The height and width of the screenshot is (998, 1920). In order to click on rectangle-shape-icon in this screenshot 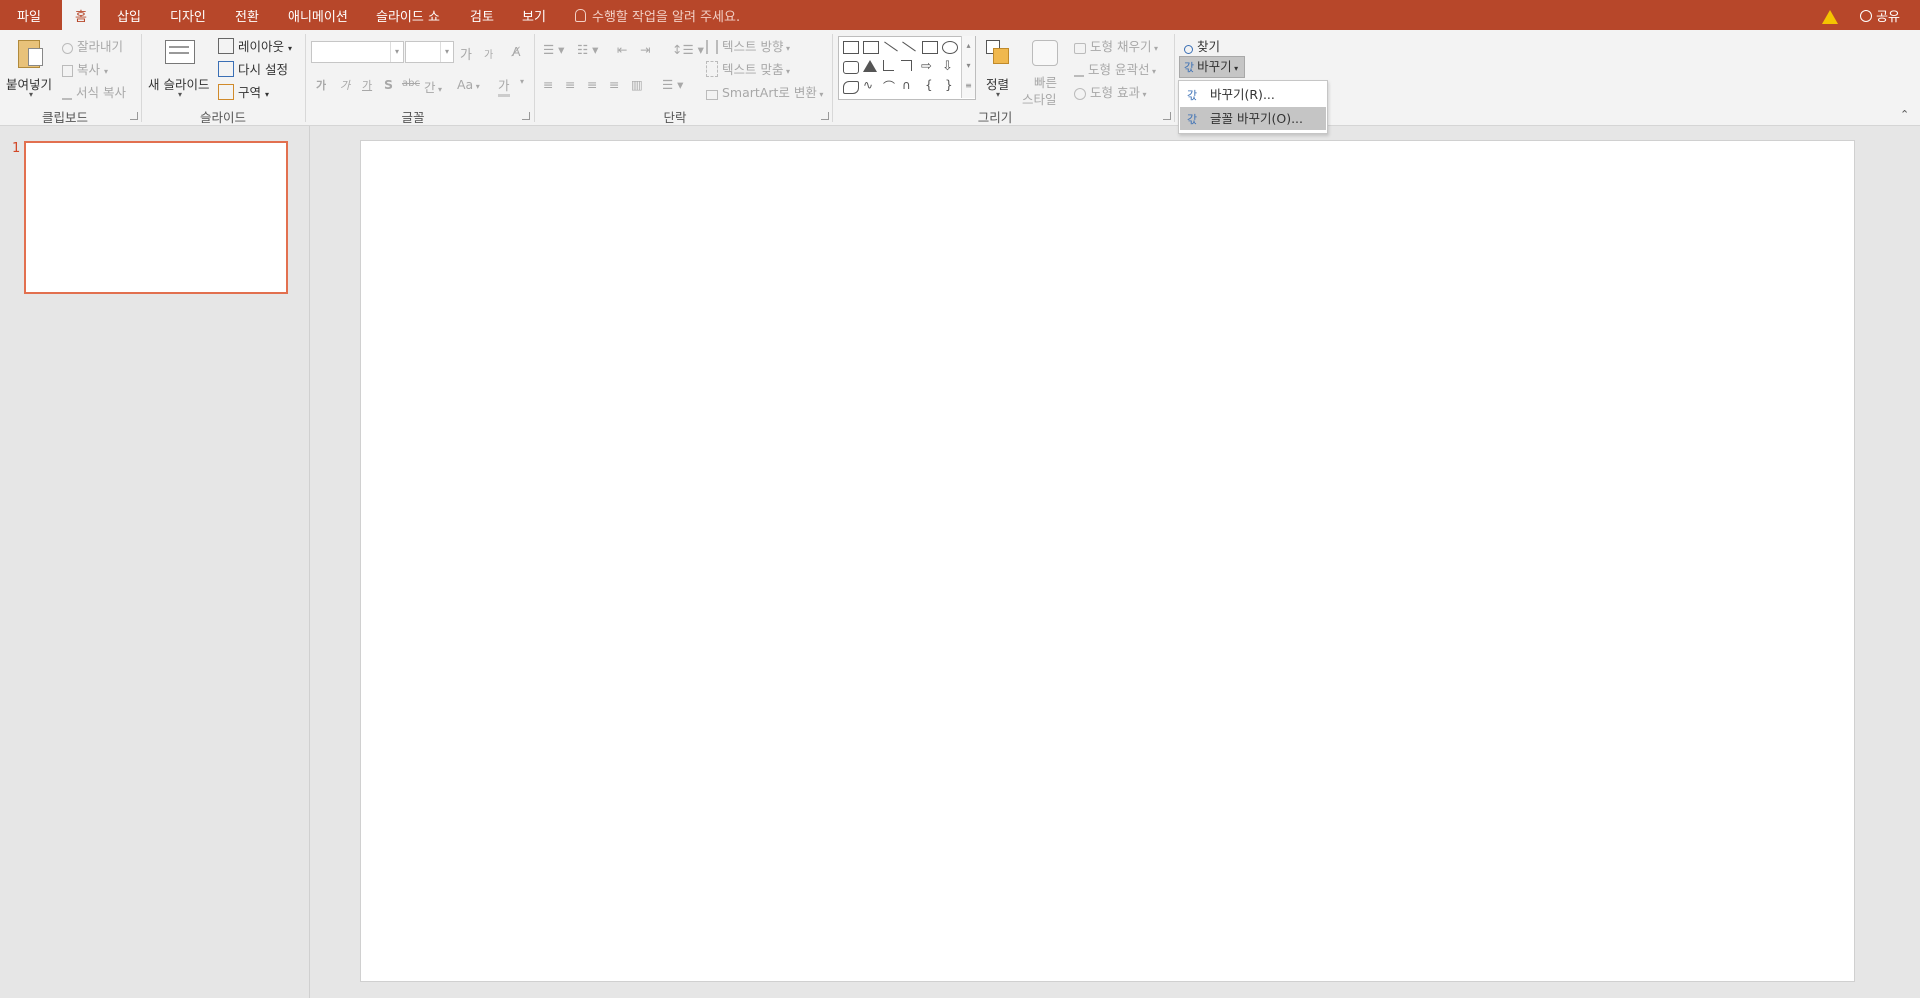, I will do `click(930, 47)`.